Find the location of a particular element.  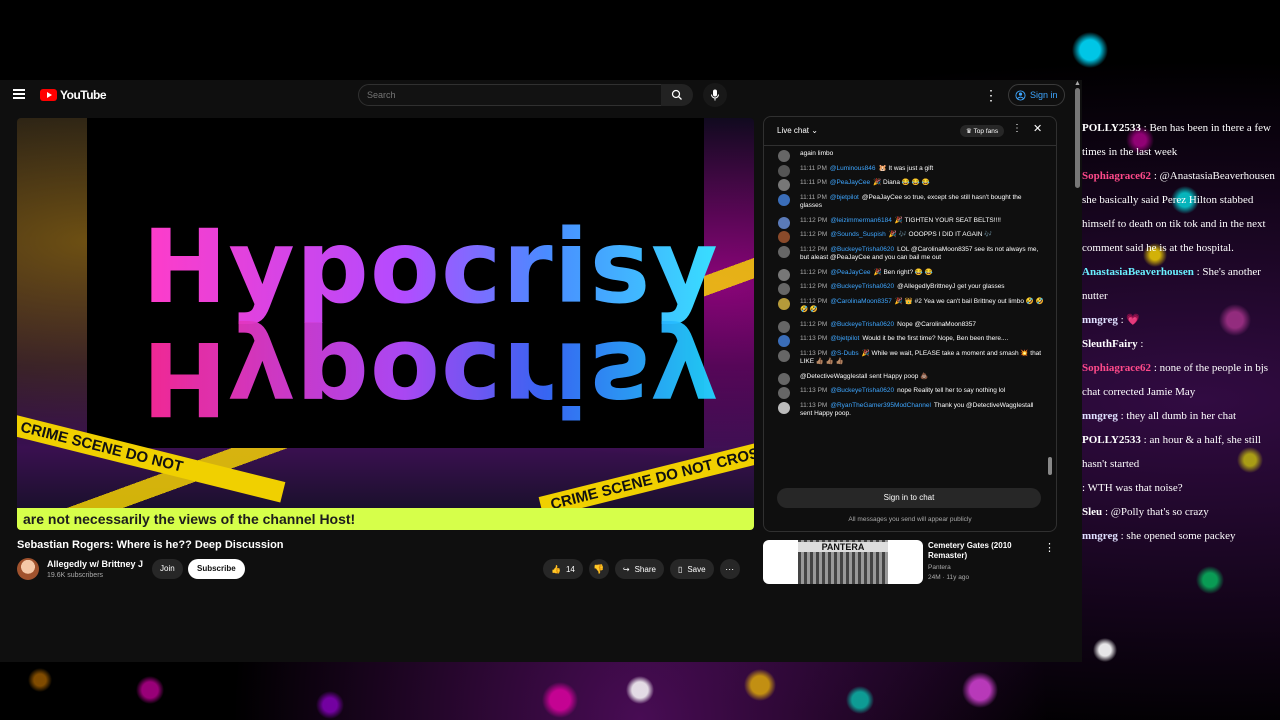

share-icon: ↪ is located at coordinates (626, 569).